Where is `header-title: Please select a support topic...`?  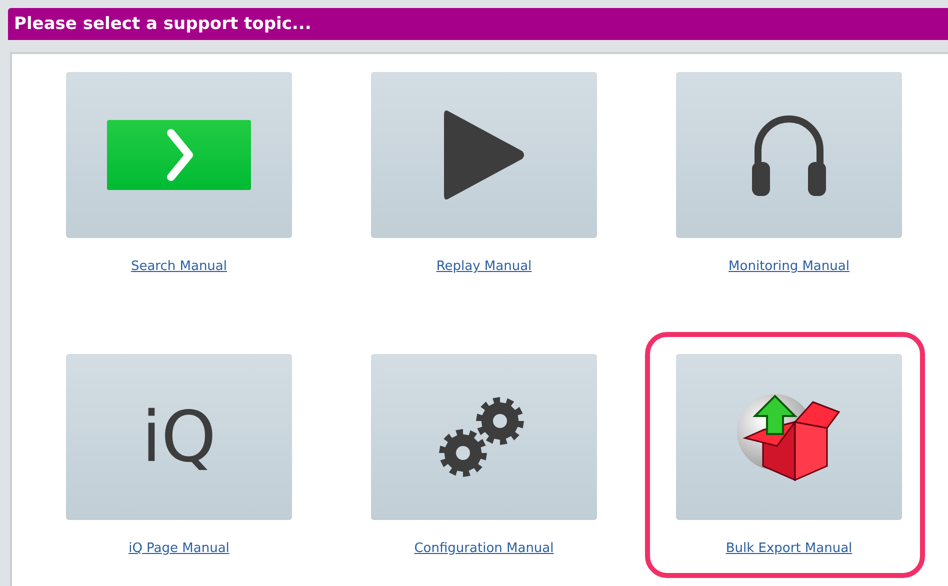
header-title: Please select a support topic... is located at coordinates (163, 24).